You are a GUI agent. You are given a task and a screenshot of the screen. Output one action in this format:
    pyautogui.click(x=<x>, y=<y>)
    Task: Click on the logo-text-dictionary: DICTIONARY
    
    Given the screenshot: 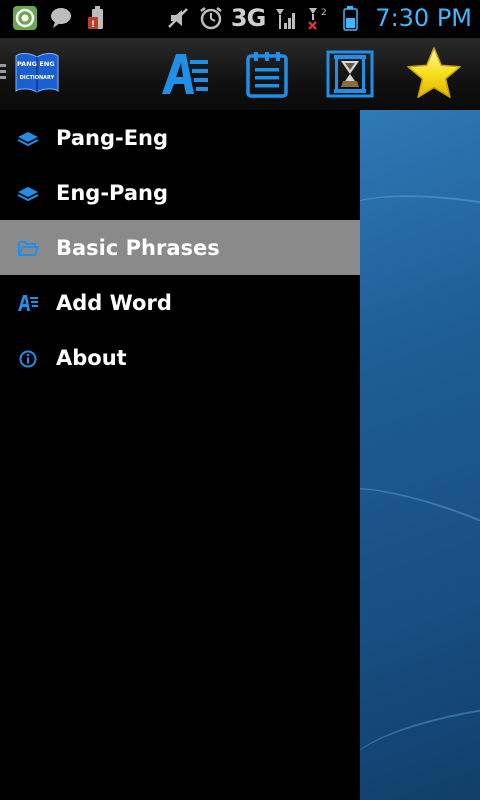 What is the action you would take?
    pyautogui.click(x=37, y=78)
    